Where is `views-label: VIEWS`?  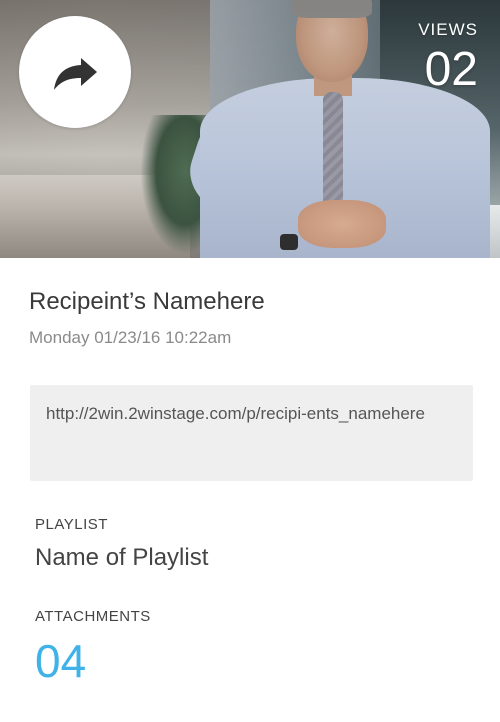 views-label: VIEWS is located at coordinates (448, 29).